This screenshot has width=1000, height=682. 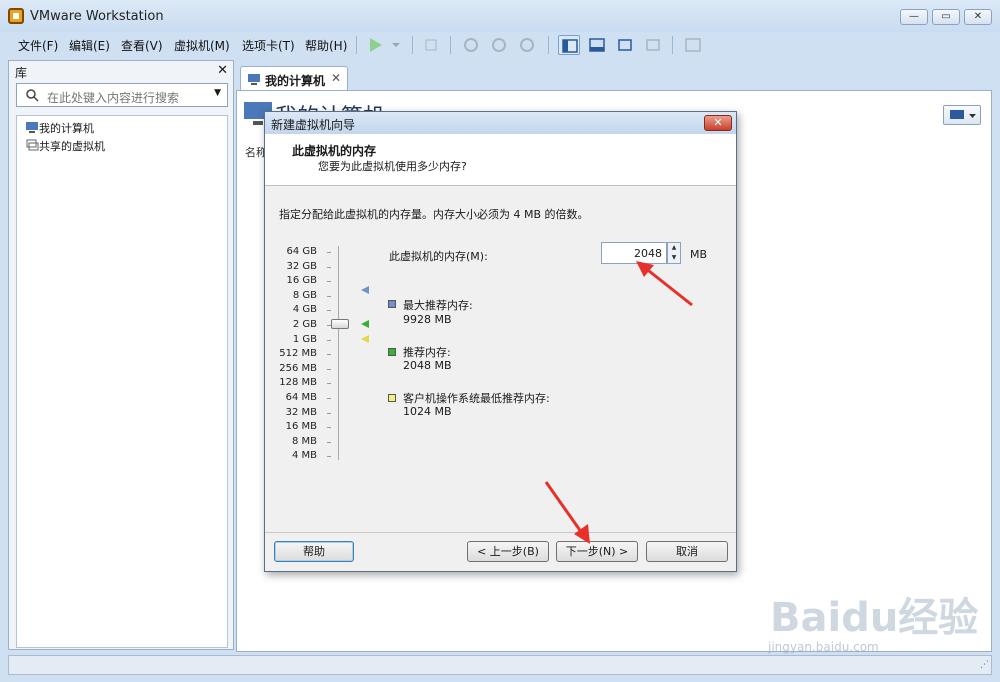 I want to click on vmware-logo-icon, so click(x=16, y=16).